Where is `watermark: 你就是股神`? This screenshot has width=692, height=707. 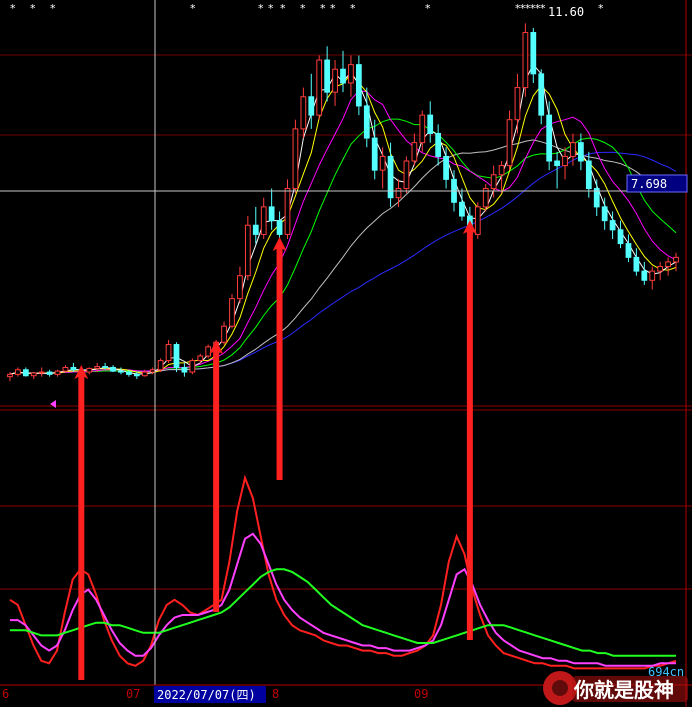
watermark: 你就是股神 is located at coordinates (615, 688).